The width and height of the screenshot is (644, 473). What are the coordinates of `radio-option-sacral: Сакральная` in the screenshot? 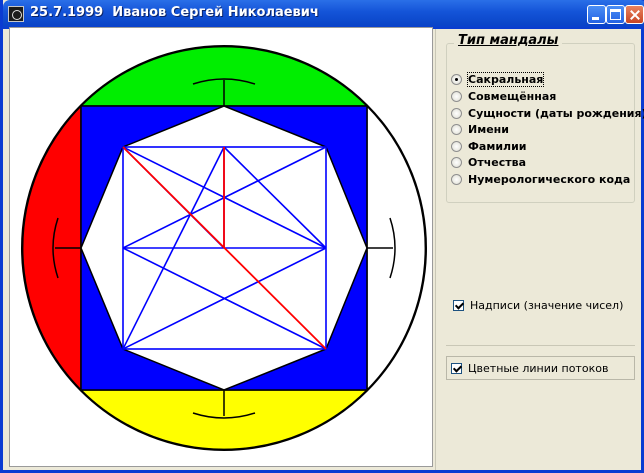 It's located at (498, 79).